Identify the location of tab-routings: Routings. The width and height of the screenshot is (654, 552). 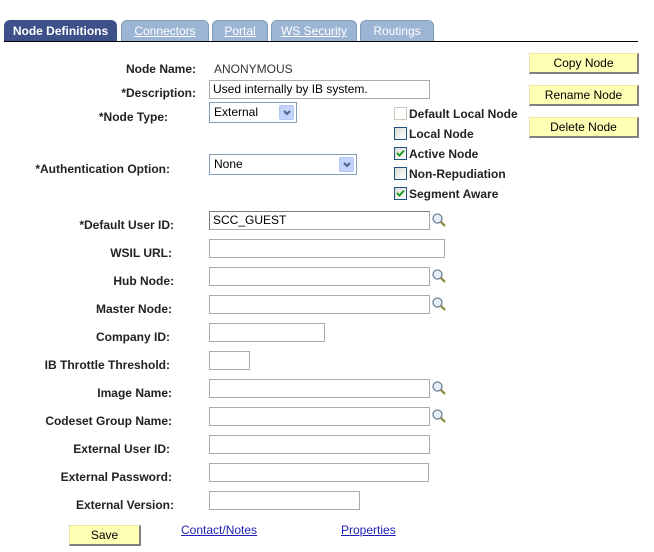
(397, 31).